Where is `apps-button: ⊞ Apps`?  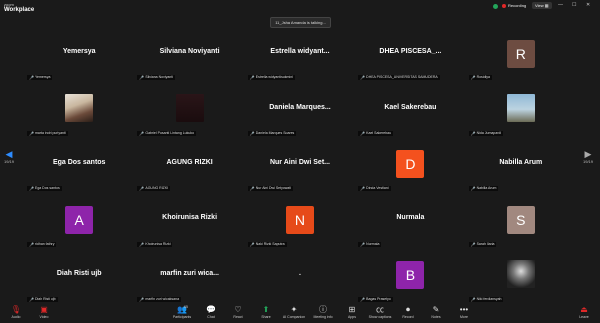
apps-button: ⊞ Apps is located at coordinates (352, 312).